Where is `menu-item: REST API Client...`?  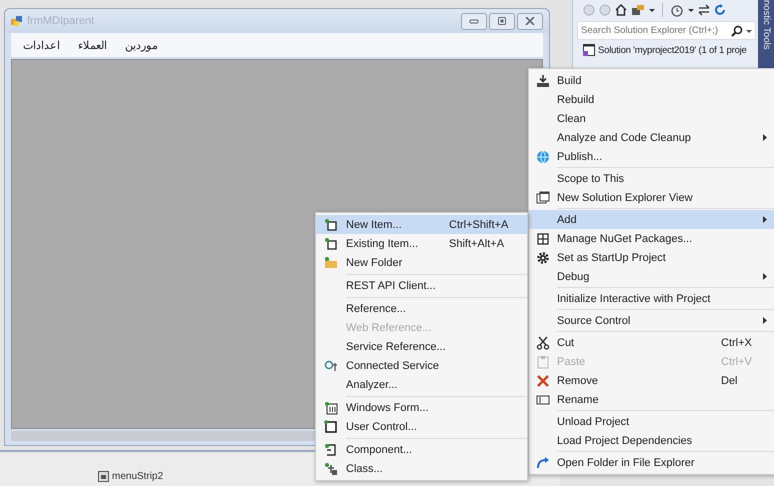 menu-item: REST API Client... is located at coordinates (421, 285).